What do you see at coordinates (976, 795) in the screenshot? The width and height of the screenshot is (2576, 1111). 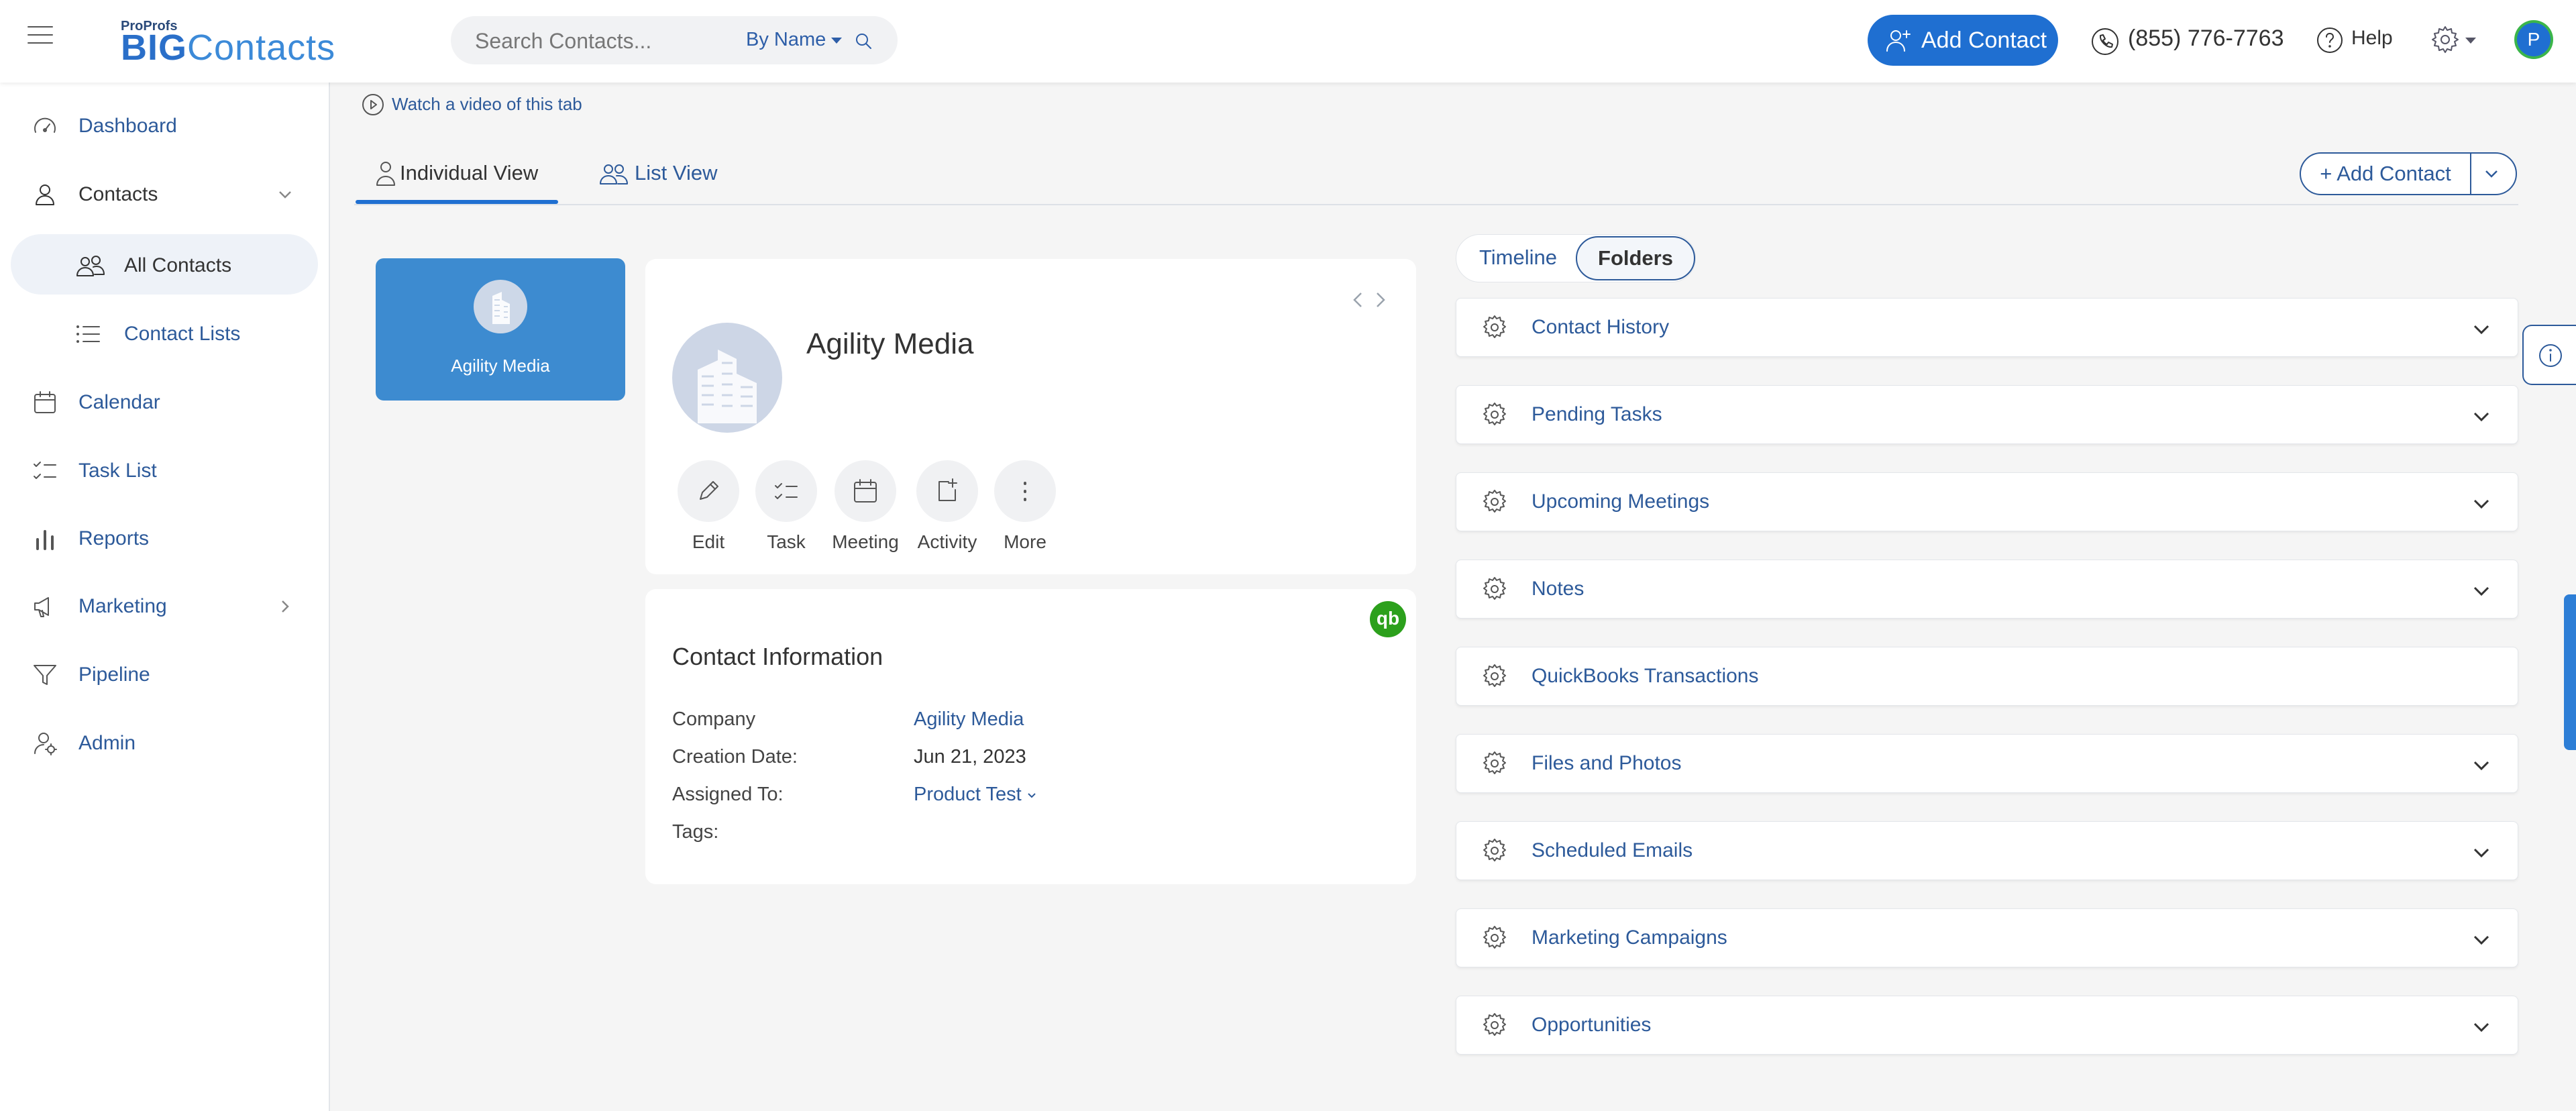 I see `assigned-to-dropdown: Product Test` at bounding box center [976, 795].